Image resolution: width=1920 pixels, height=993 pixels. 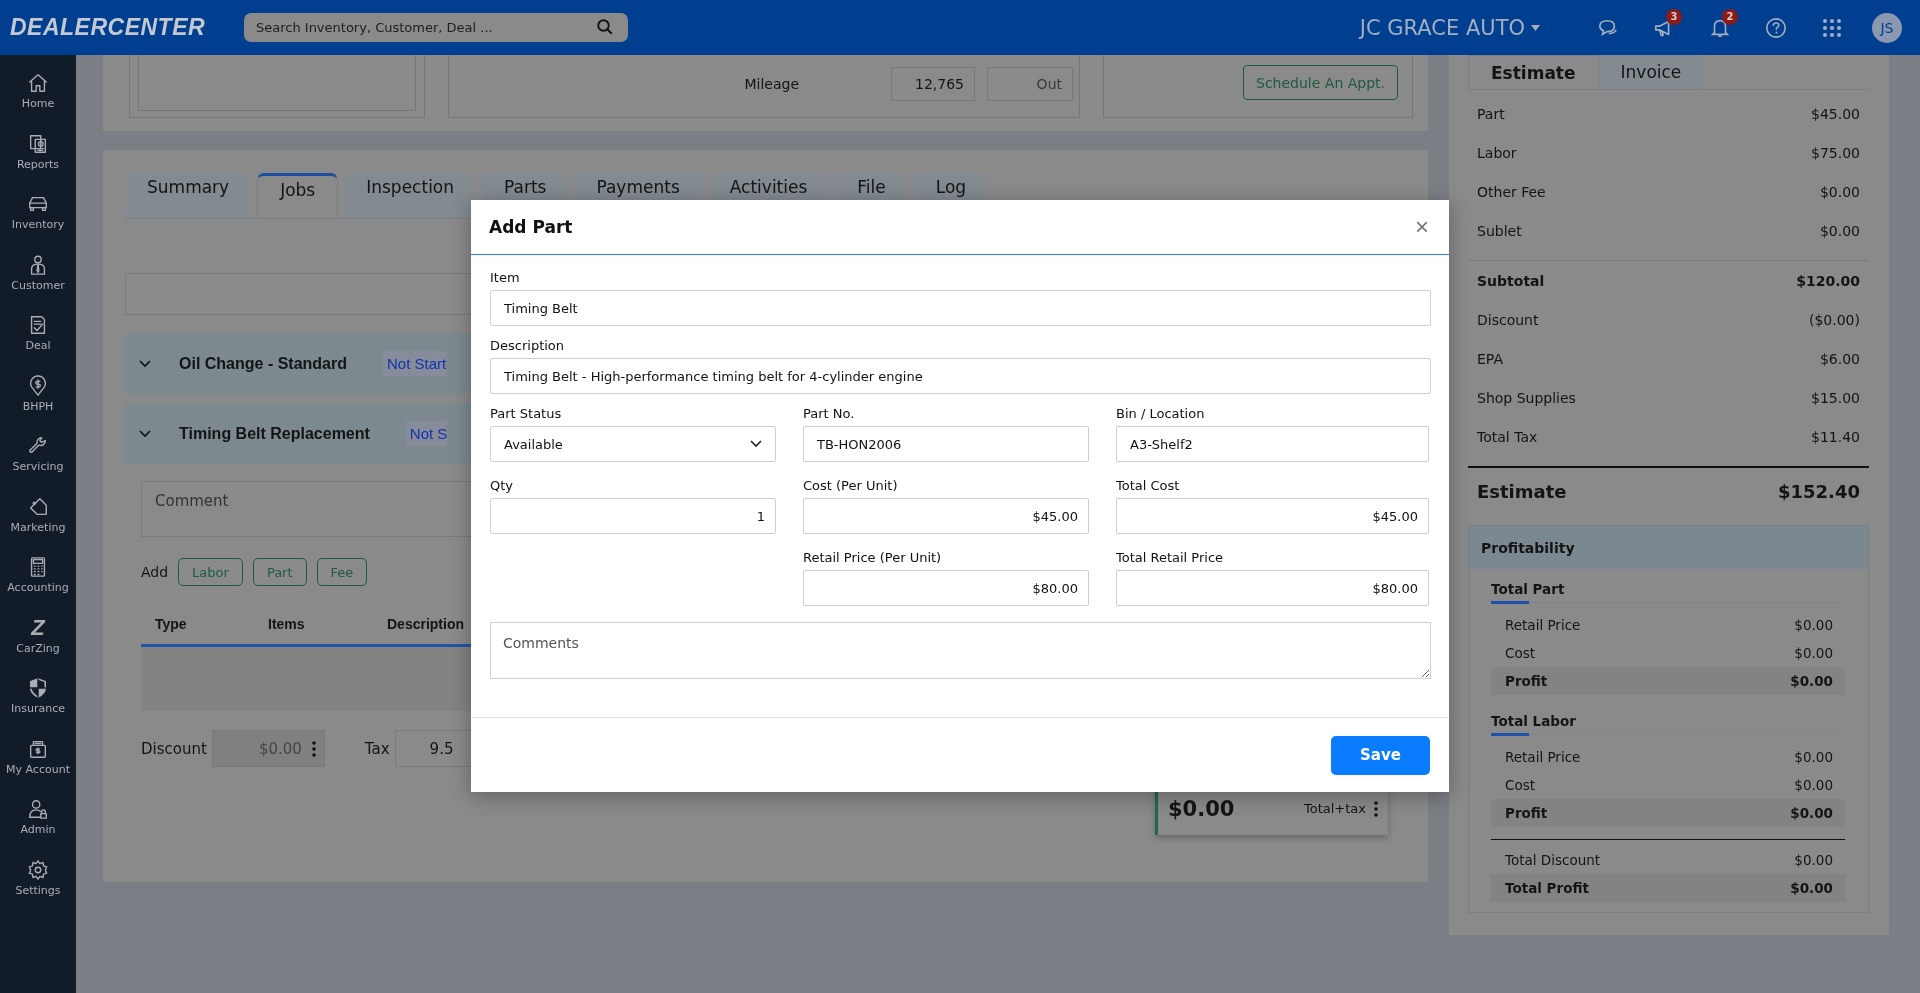 I want to click on row-value: $6.00, so click(x=1839, y=358).